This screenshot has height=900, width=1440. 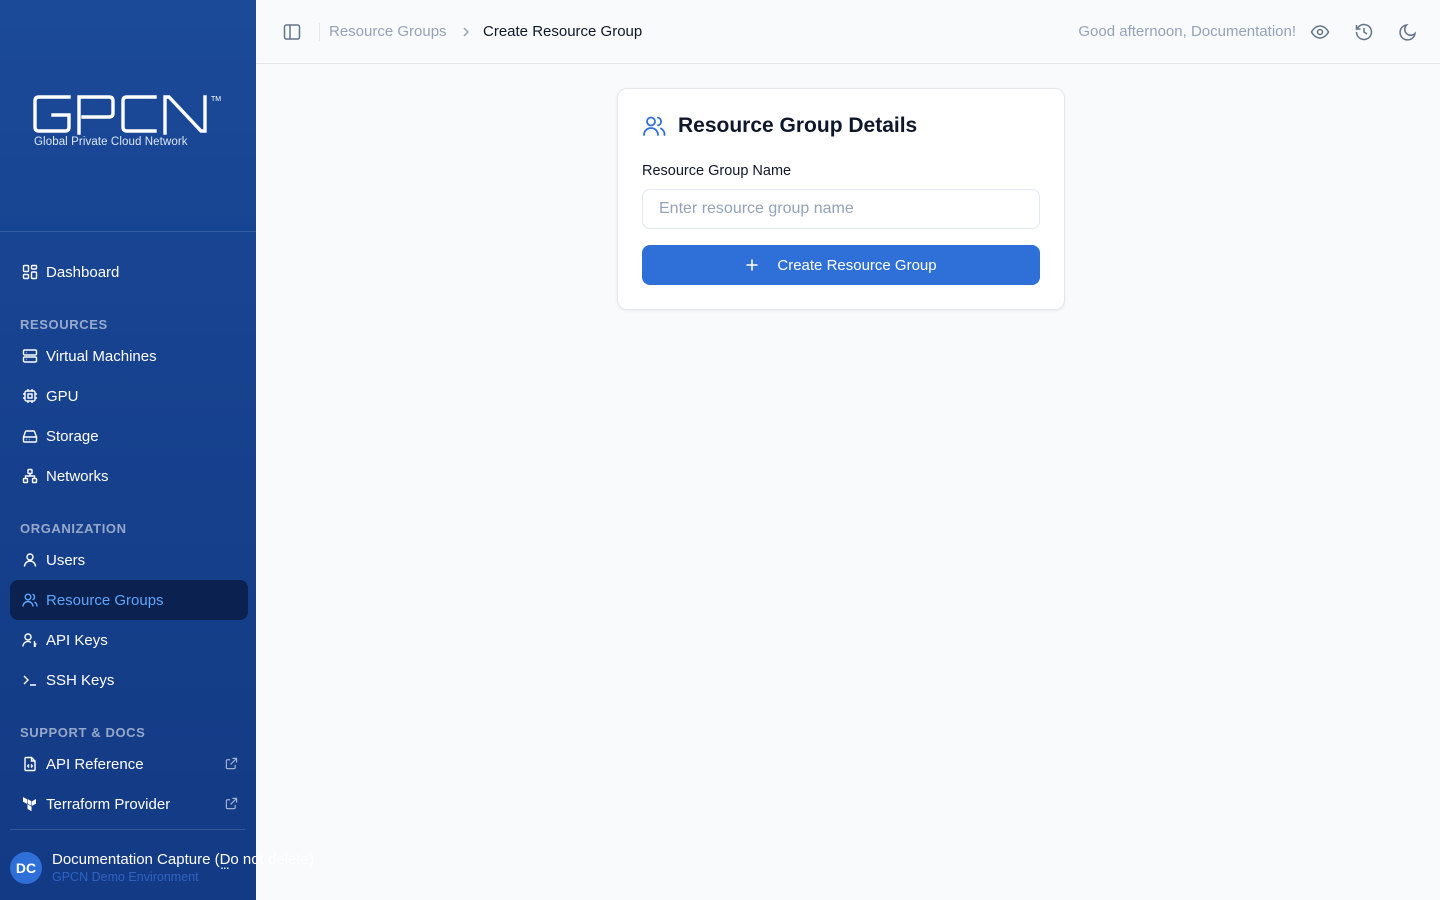 What do you see at coordinates (129, 272) in the screenshot?
I see `sidebar-item-dashboard: Dashboard` at bounding box center [129, 272].